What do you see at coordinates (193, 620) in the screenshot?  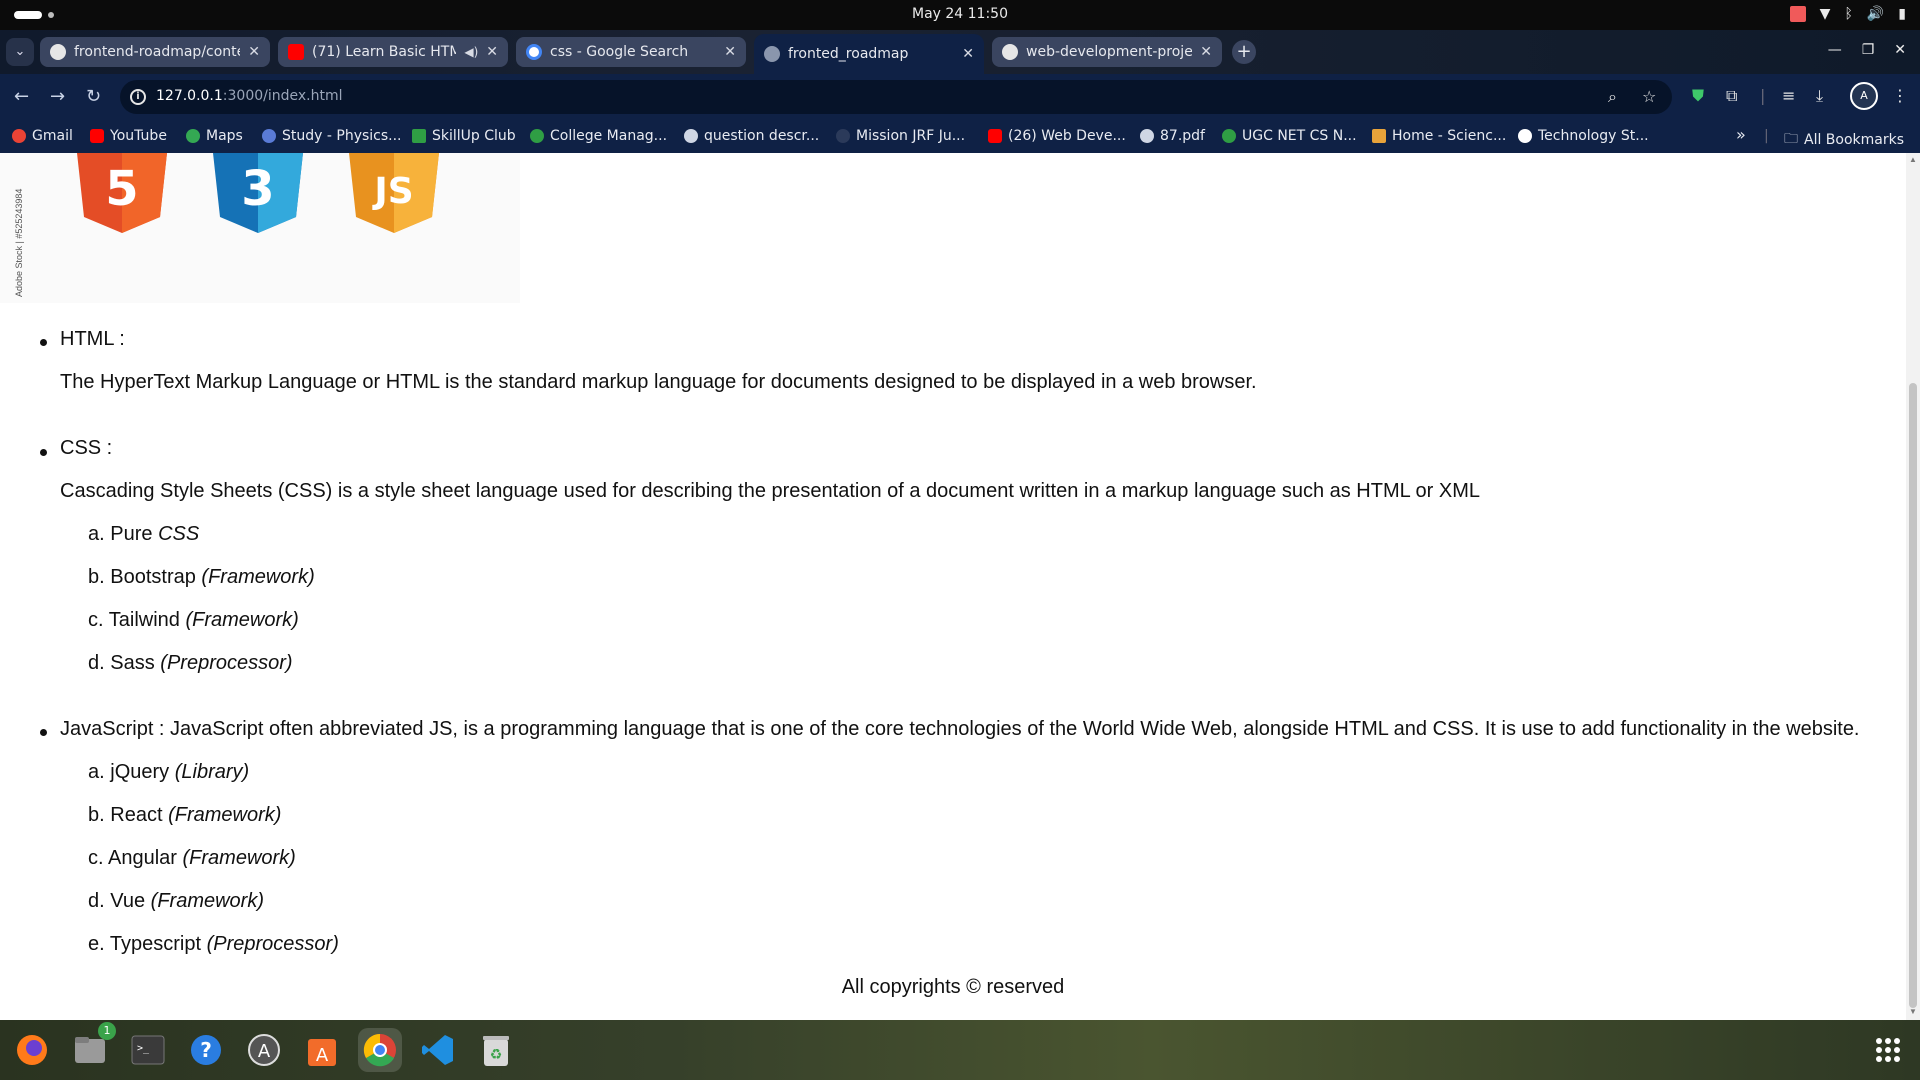 I see `css-list-item: c. Tailwind (Framework)` at bounding box center [193, 620].